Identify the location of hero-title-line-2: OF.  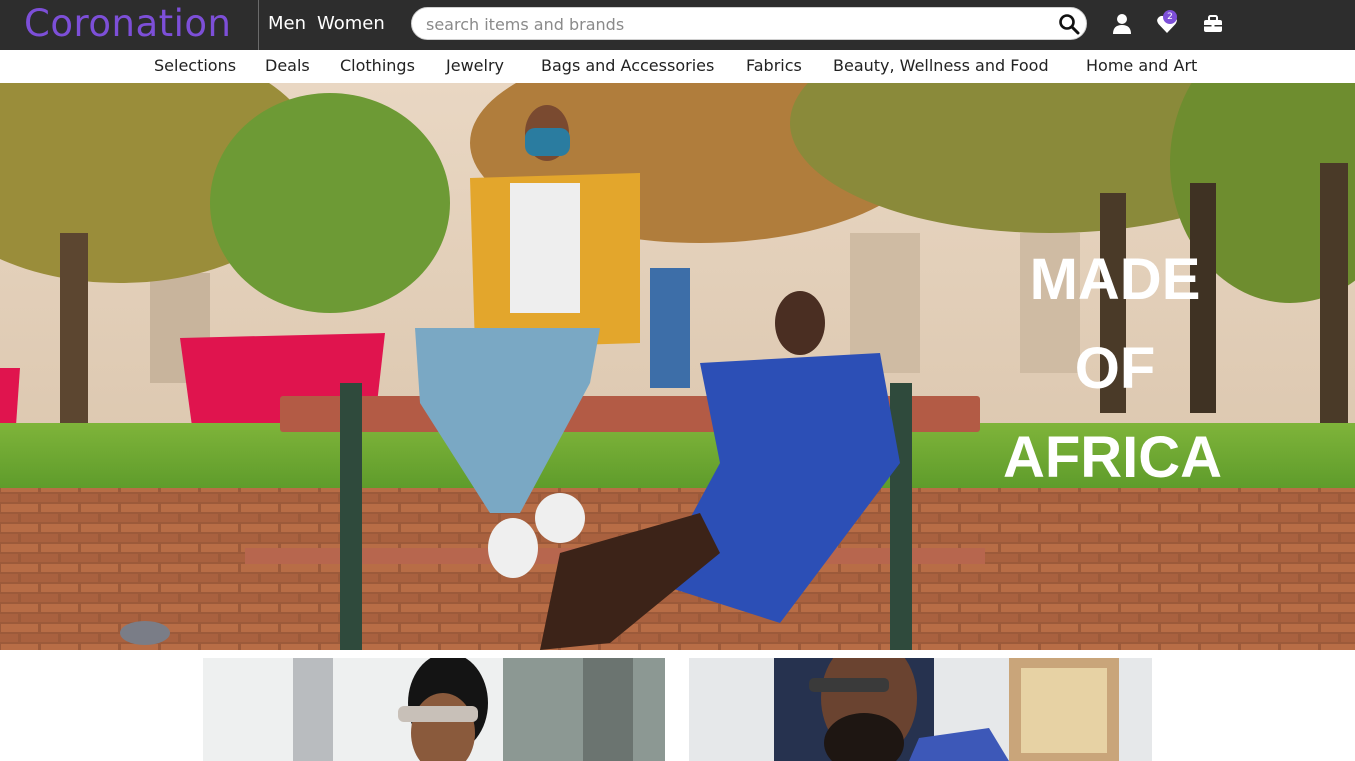
(1115, 368).